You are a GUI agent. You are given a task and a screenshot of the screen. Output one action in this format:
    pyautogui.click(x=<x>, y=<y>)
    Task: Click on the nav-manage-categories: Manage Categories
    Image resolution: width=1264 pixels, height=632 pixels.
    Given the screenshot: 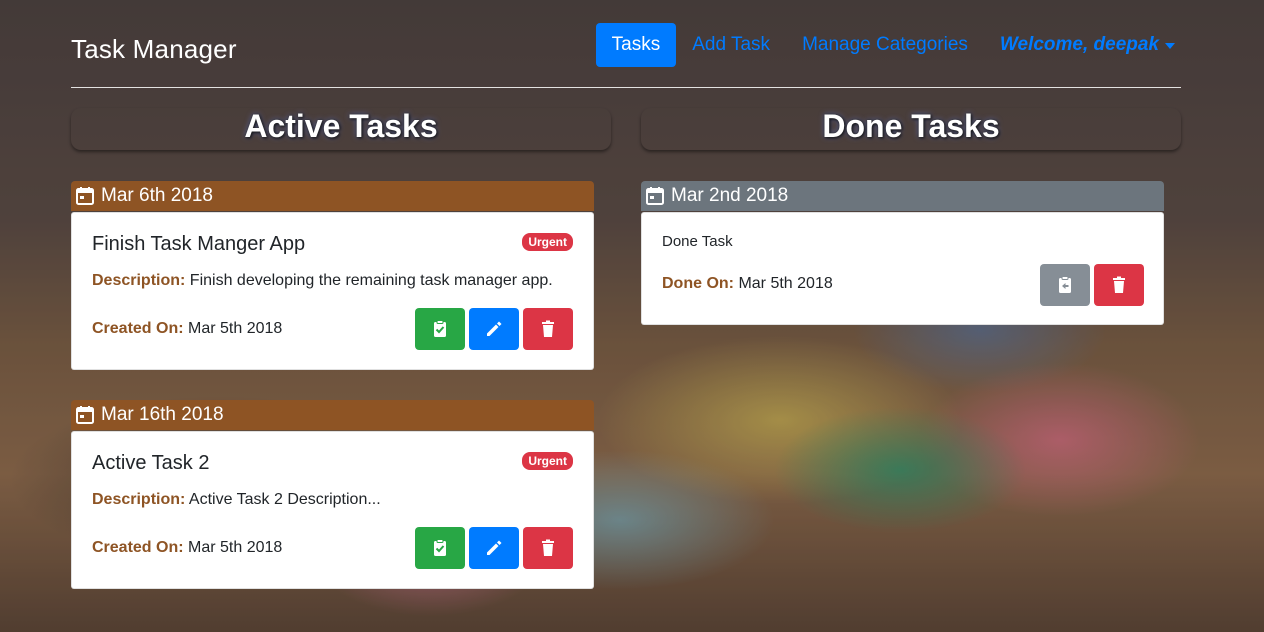 What is the action you would take?
    pyautogui.click(x=885, y=45)
    